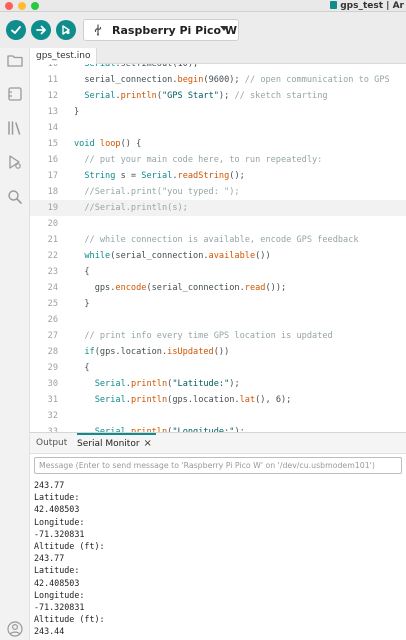 Image resolution: width=406 pixels, height=640 pixels. Describe the element at coordinates (218, 416) in the screenshot. I see `code-line: 32` at that location.